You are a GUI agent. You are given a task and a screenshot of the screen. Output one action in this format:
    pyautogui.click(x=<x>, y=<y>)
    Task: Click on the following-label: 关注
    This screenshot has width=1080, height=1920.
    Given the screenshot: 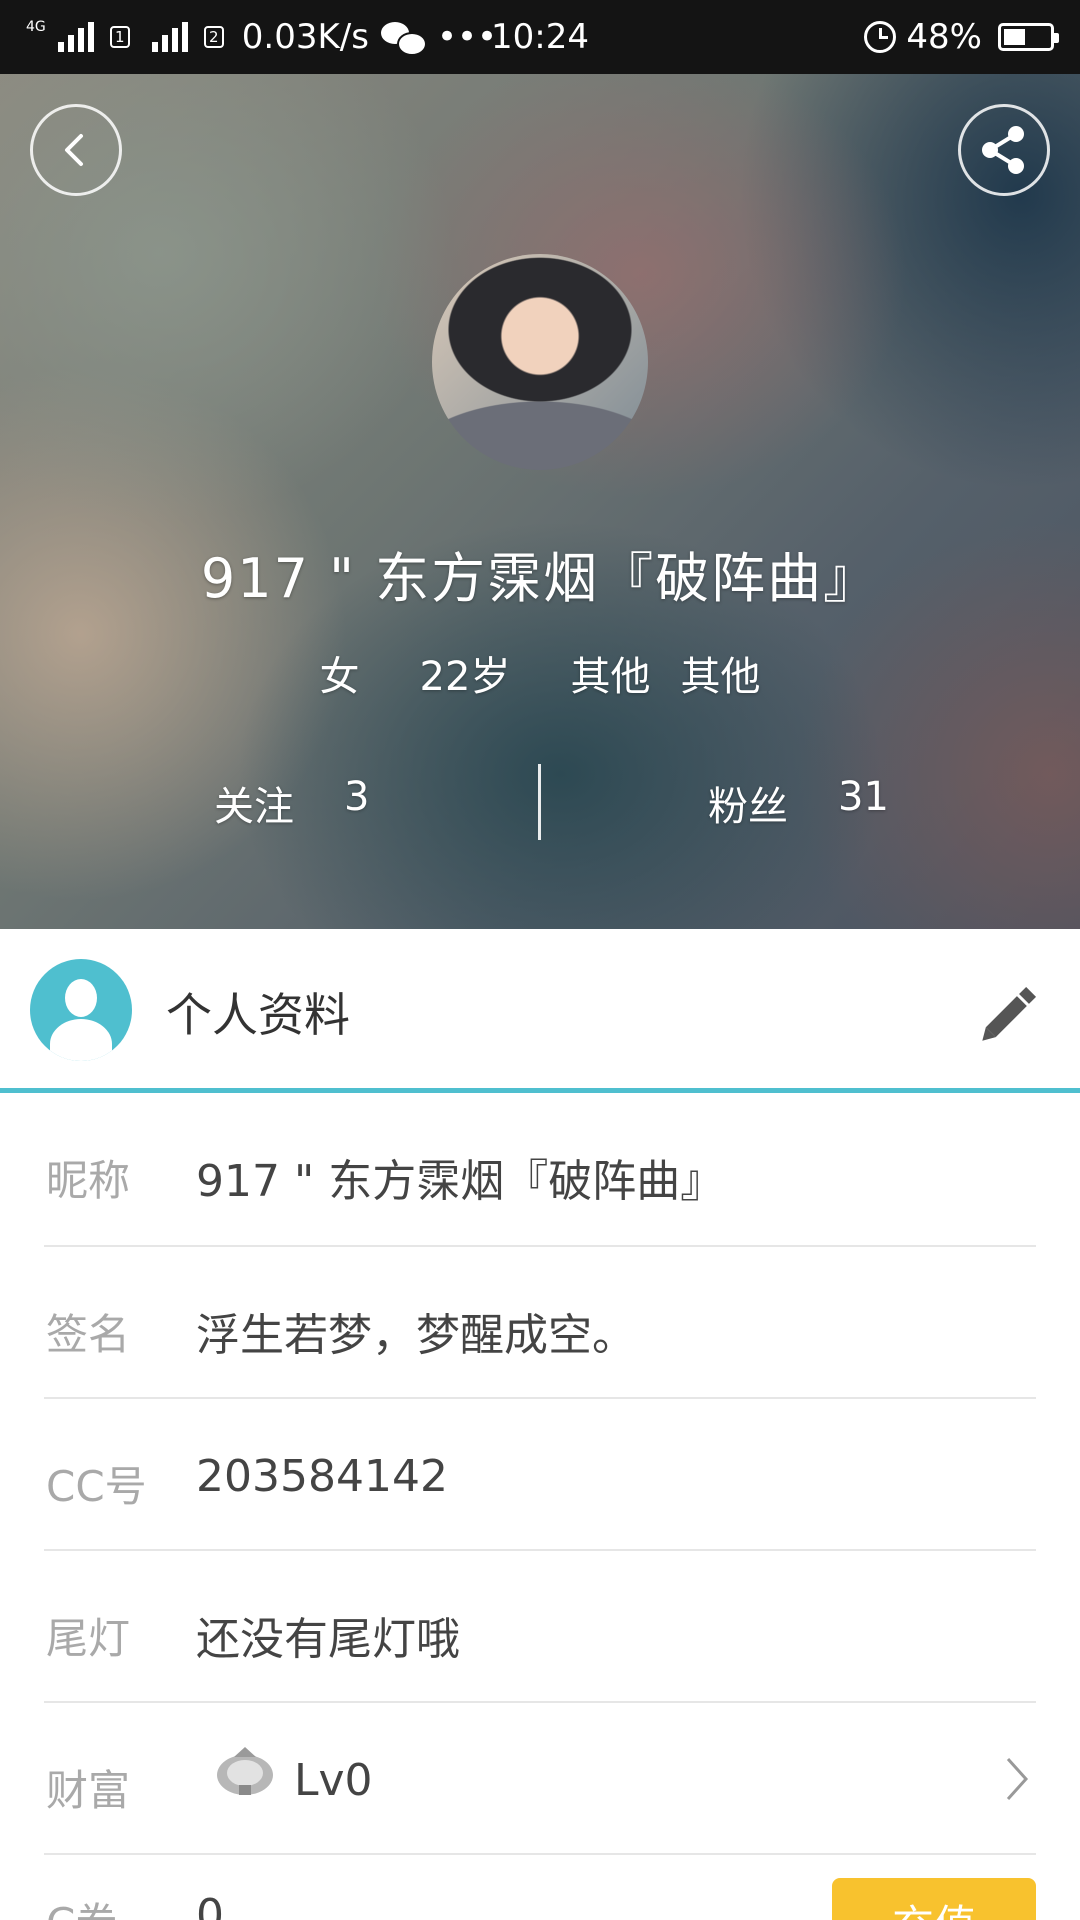 What is the action you would take?
    pyautogui.click(x=254, y=807)
    